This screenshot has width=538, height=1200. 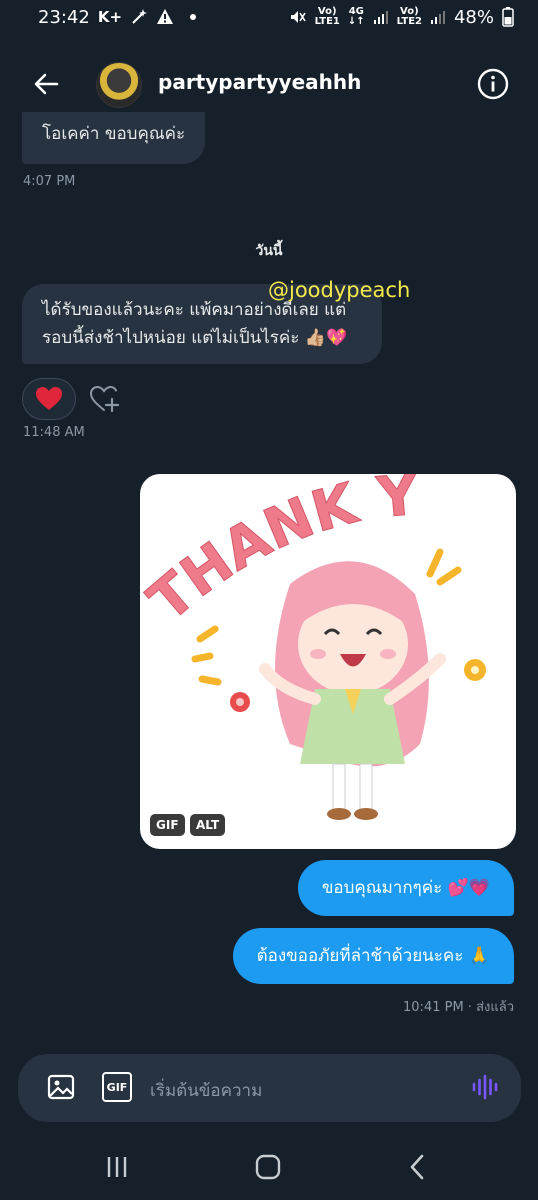 I want to click on received-message-line: รอบนี้ส่งช้าไปหน่อย แต่ไม่เป็นไรค่ะ 👍🏼💖, so click(x=195, y=338).